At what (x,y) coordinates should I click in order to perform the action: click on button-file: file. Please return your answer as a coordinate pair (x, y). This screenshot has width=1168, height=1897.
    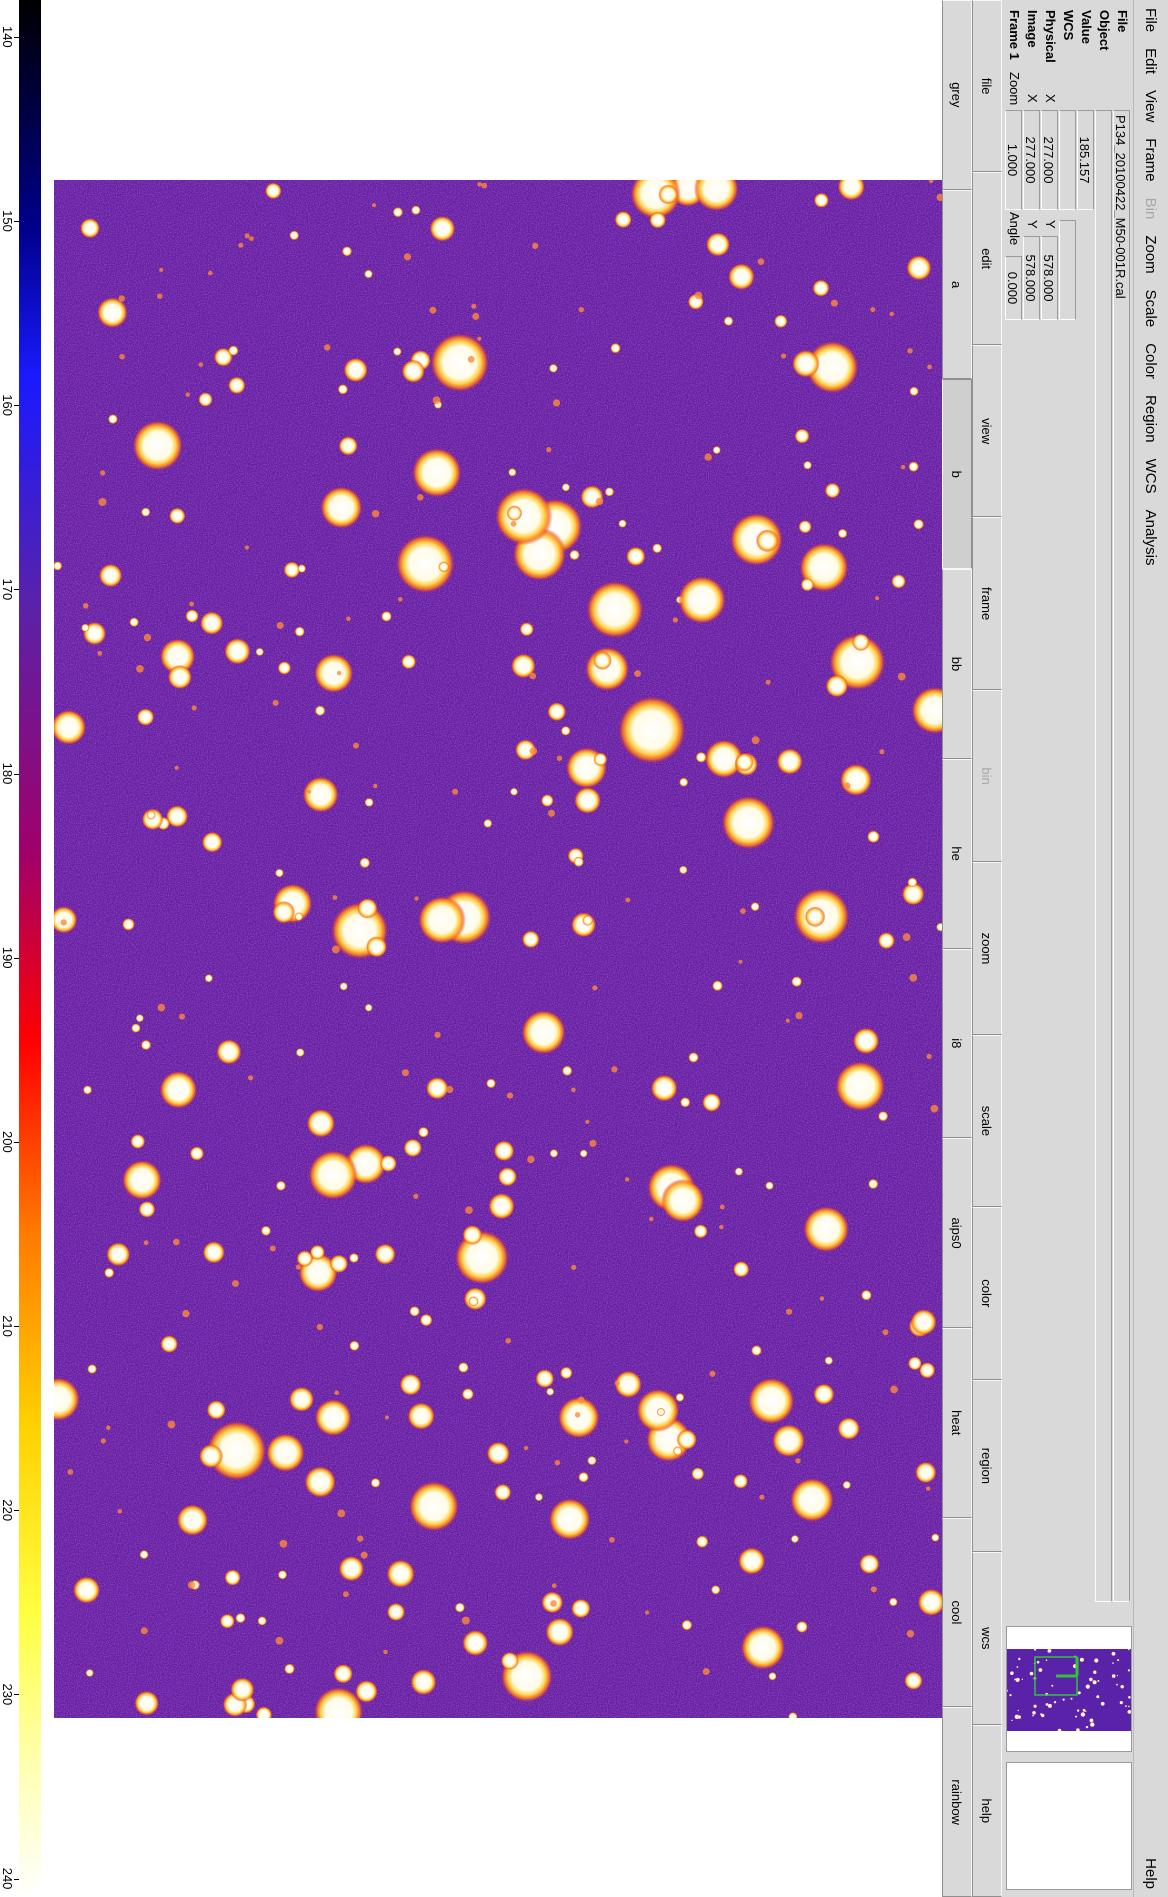
    Looking at the image, I should click on (987, 86).